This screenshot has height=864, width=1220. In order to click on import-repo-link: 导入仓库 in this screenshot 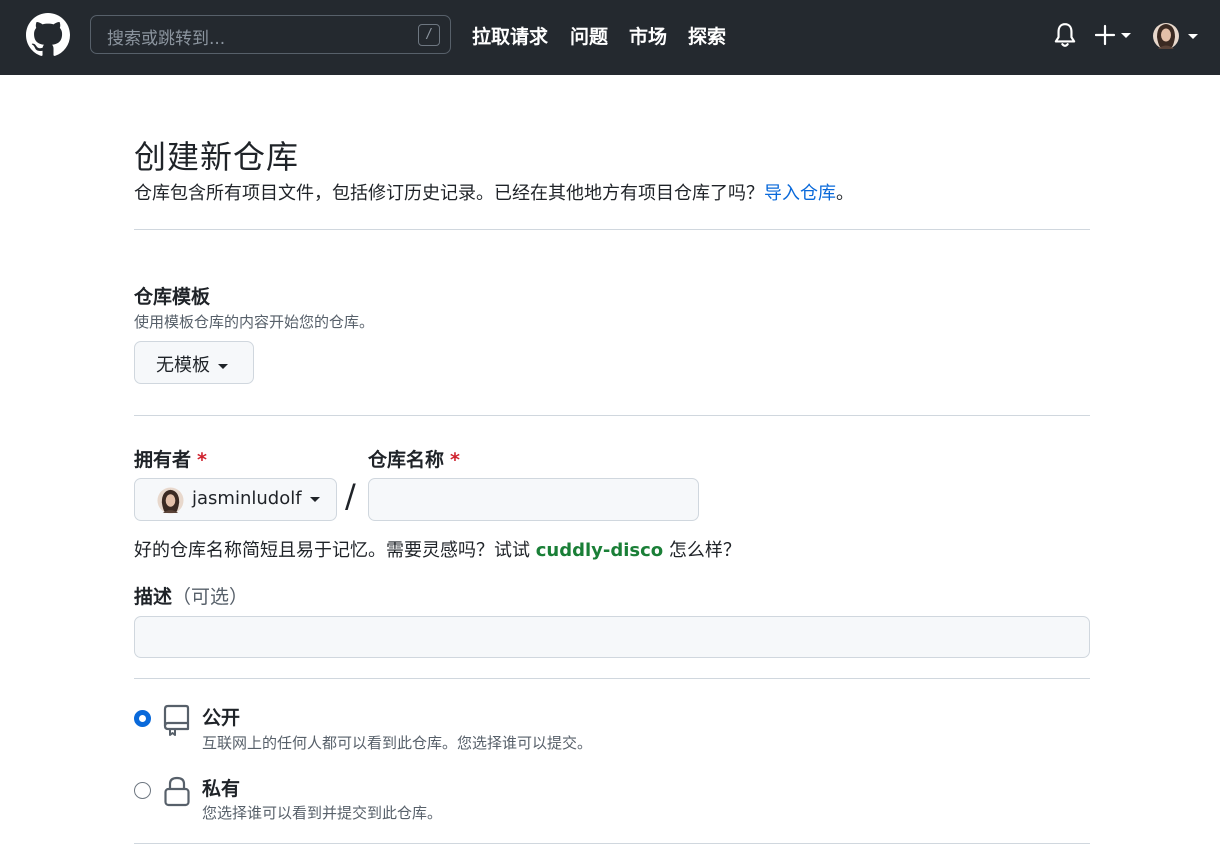, I will do `click(800, 193)`.